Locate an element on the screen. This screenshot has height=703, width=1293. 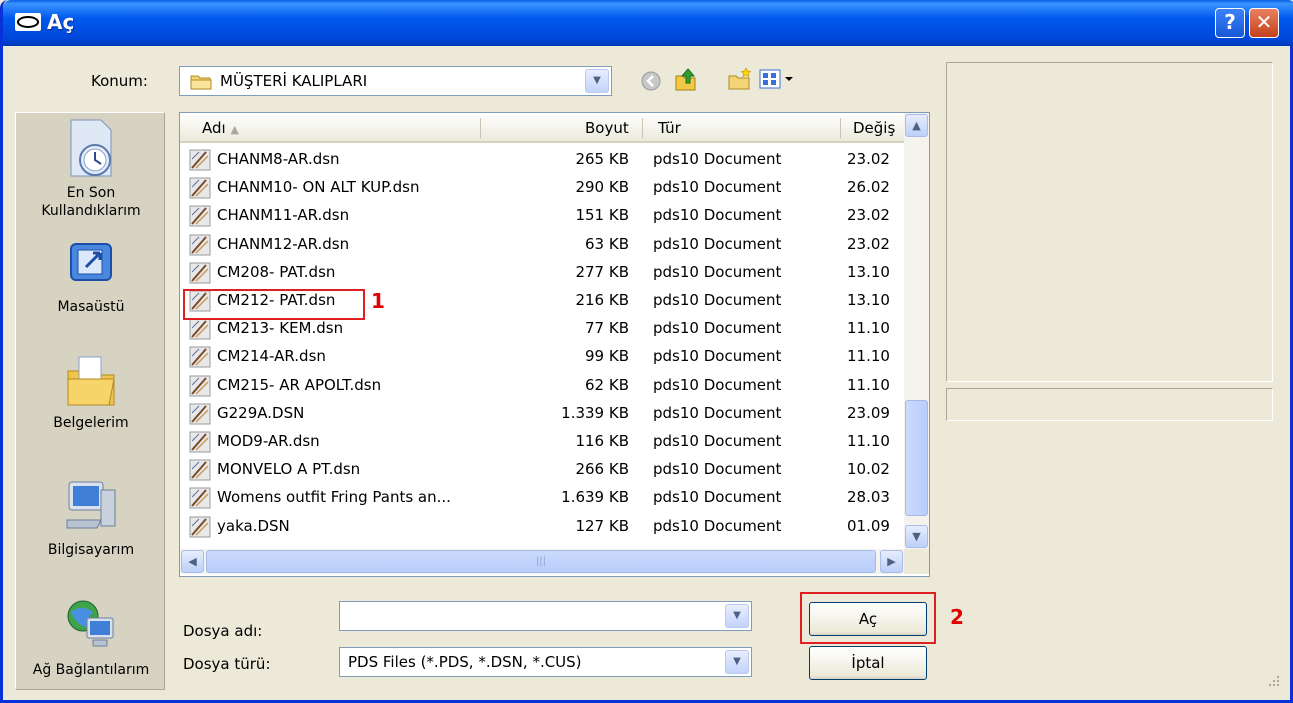
annotation-step-1: 1 is located at coordinates (378, 301).